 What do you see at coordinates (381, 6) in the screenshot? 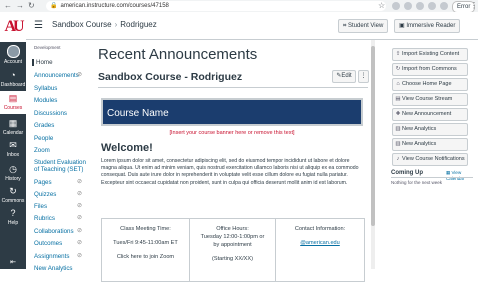
I see `bookmark-star-icon: ☆` at bounding box center [381, 6].